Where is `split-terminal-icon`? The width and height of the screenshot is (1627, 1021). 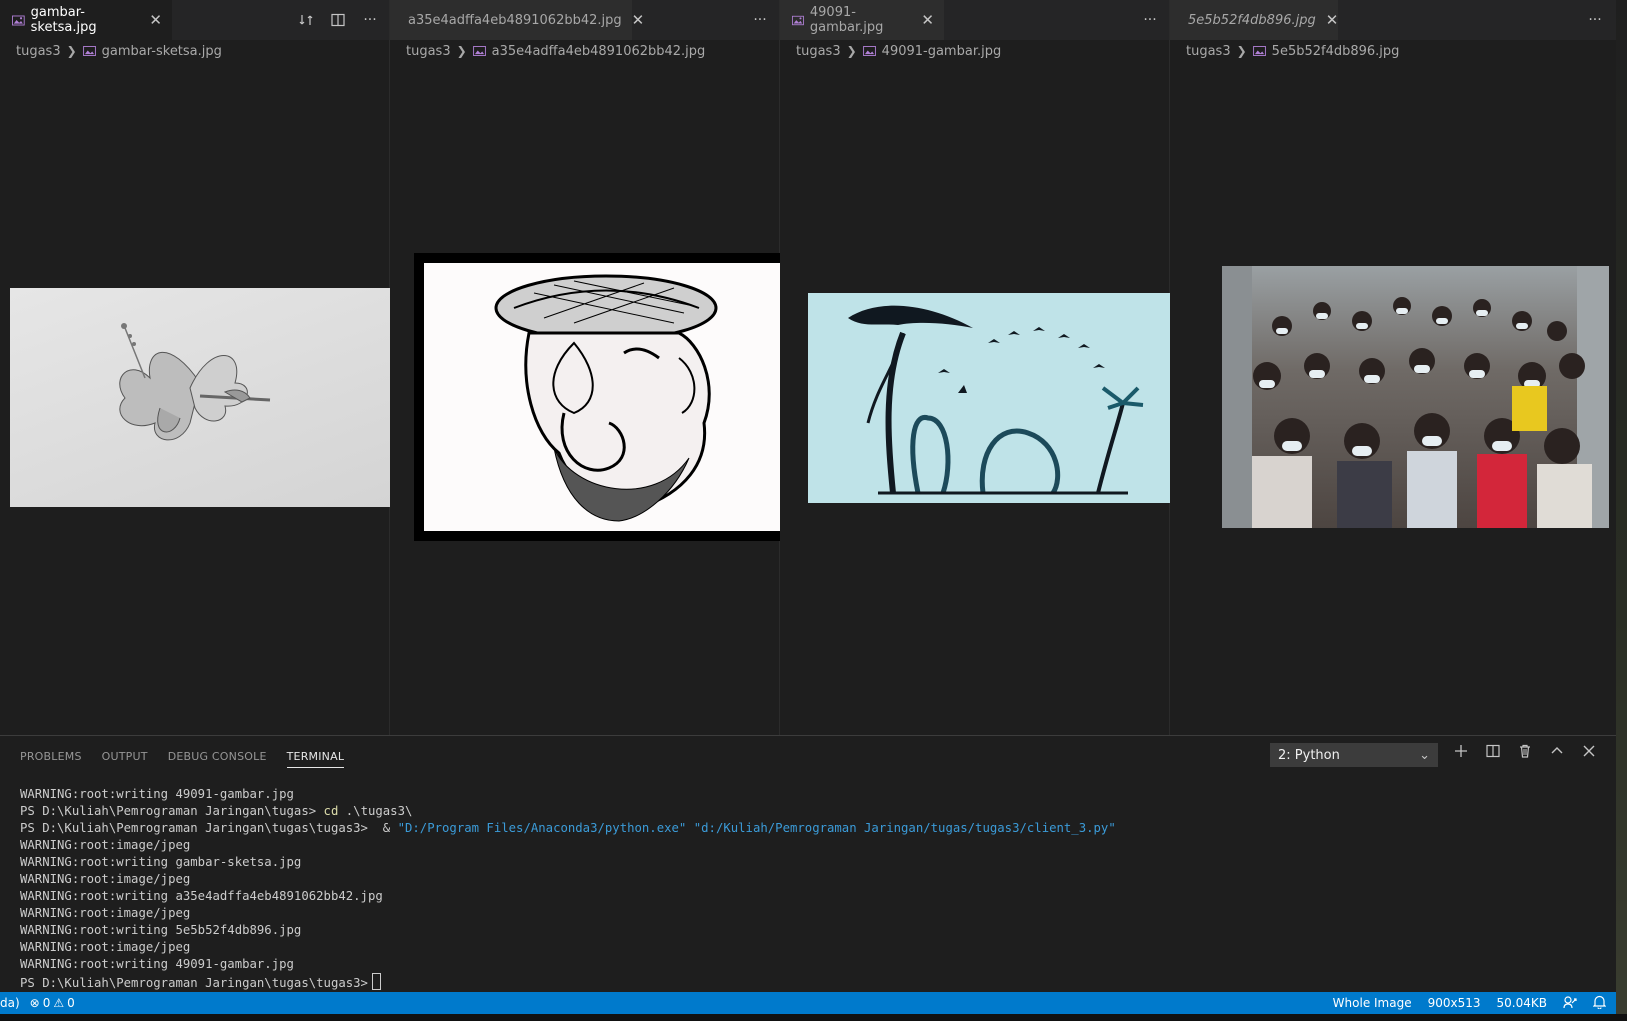
split-terminal-icon is located at coordinates (1493, 751).